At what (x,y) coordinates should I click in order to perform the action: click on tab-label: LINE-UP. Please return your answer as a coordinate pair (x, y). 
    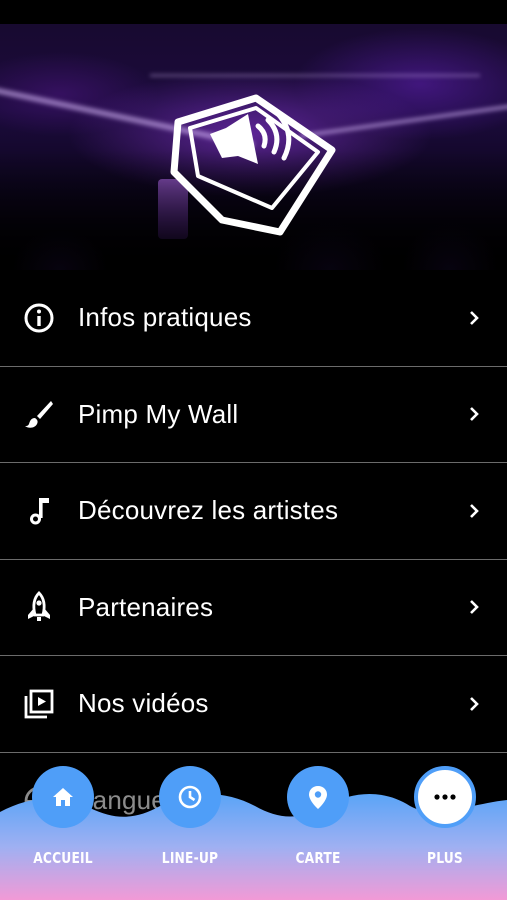
    Looking at the image, I should click on (190, 858).